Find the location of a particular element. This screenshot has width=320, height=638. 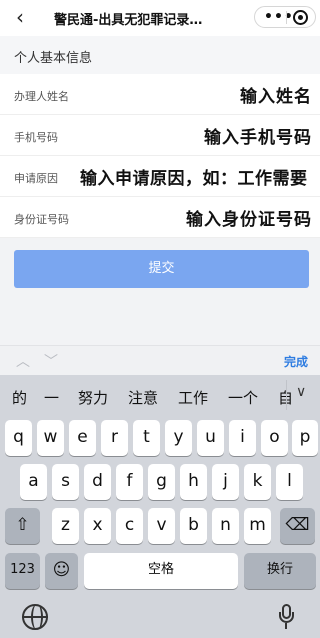

name-input: 输入姓名 is located at coordinates (276, 94).